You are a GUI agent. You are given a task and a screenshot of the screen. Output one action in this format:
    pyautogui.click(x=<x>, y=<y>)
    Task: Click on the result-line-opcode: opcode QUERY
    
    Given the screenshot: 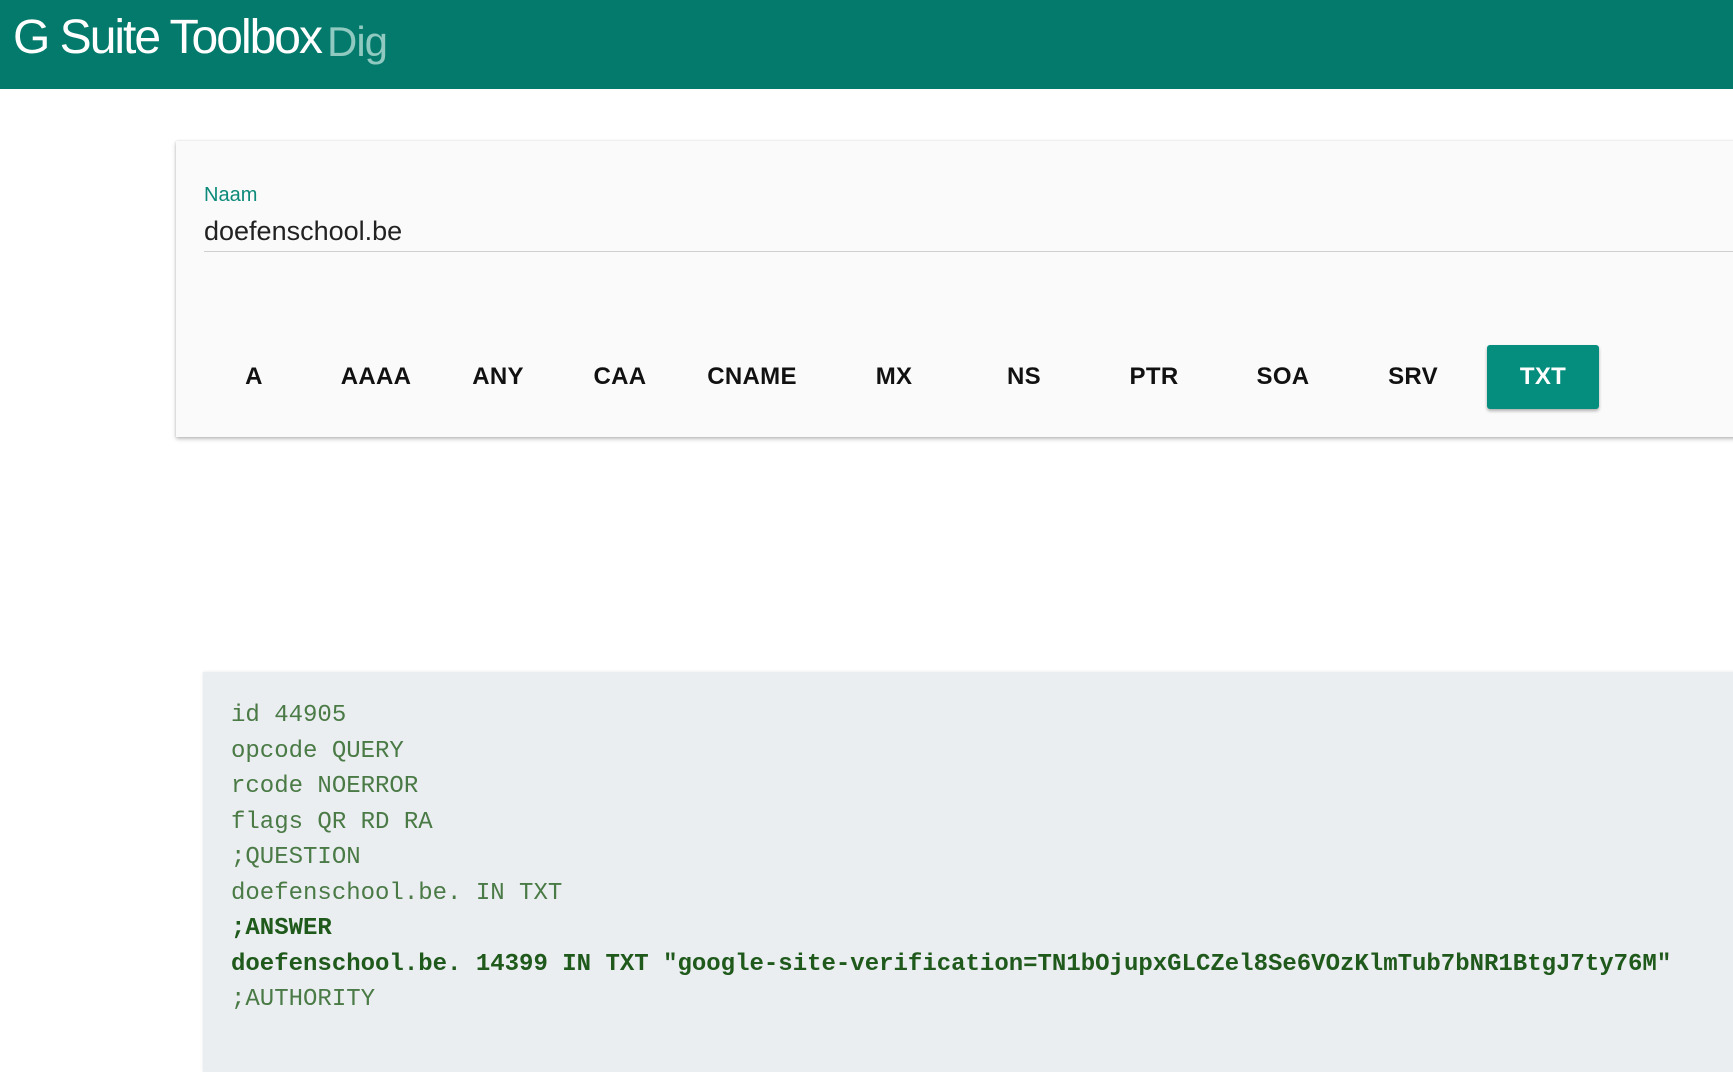 What is the action you would take?
    pyautogui.click(x=317, y=751)
    